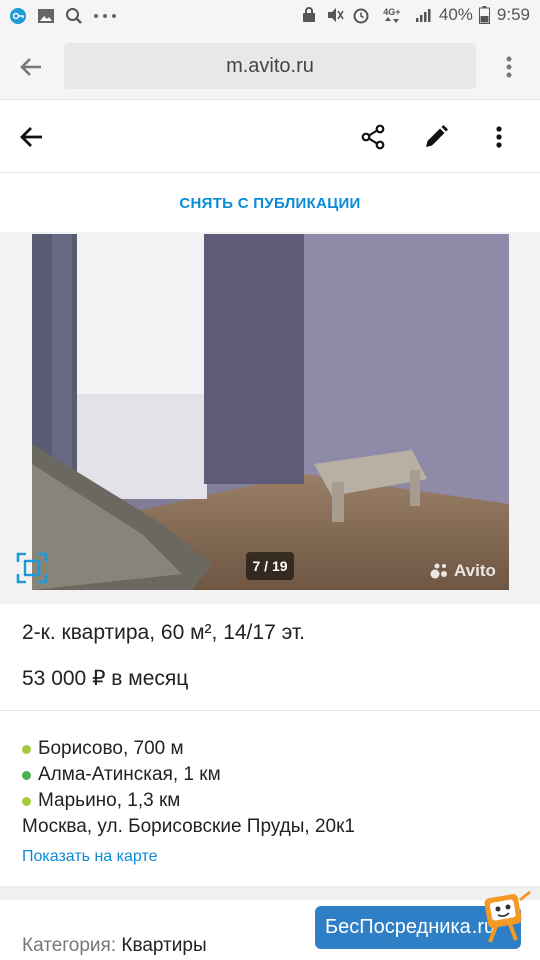 The image size is (540, 960). Describe the element at coordinates (438, 571) in the screenshot. I see `avito-logo-icon` at that location.